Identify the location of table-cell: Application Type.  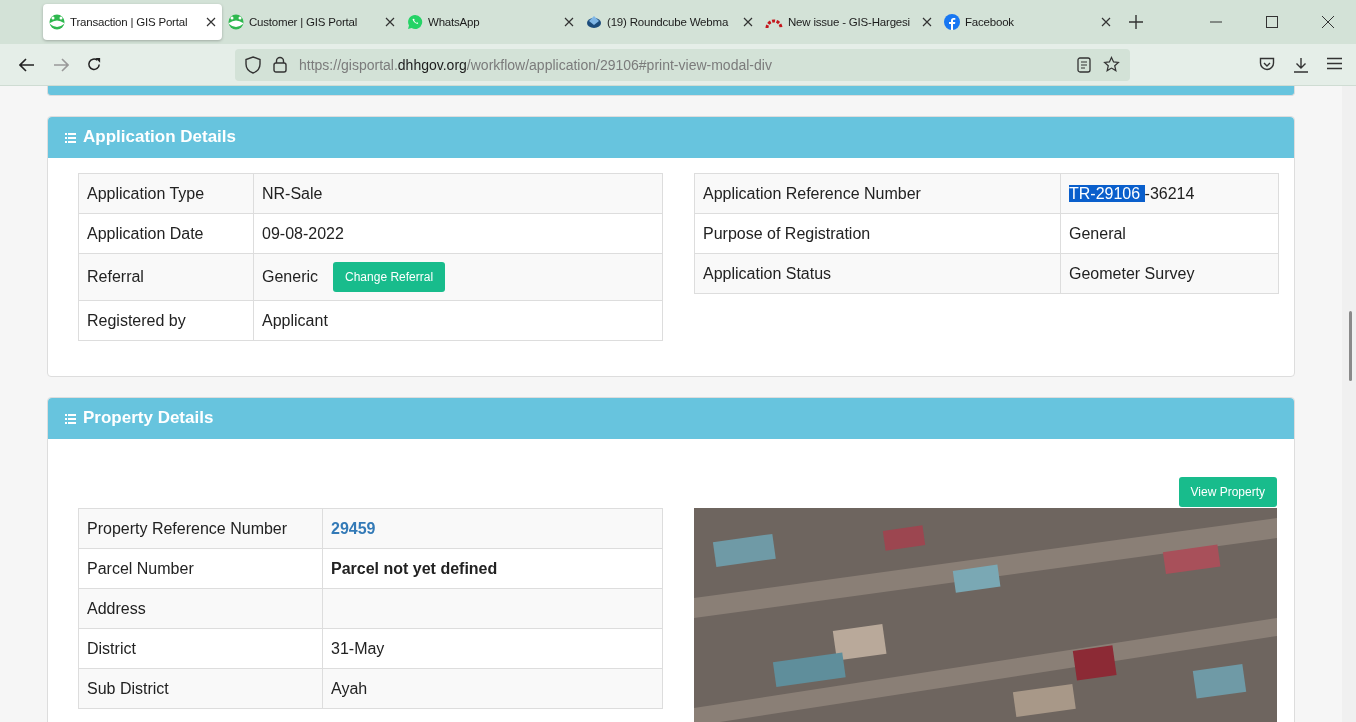
(166, 193).